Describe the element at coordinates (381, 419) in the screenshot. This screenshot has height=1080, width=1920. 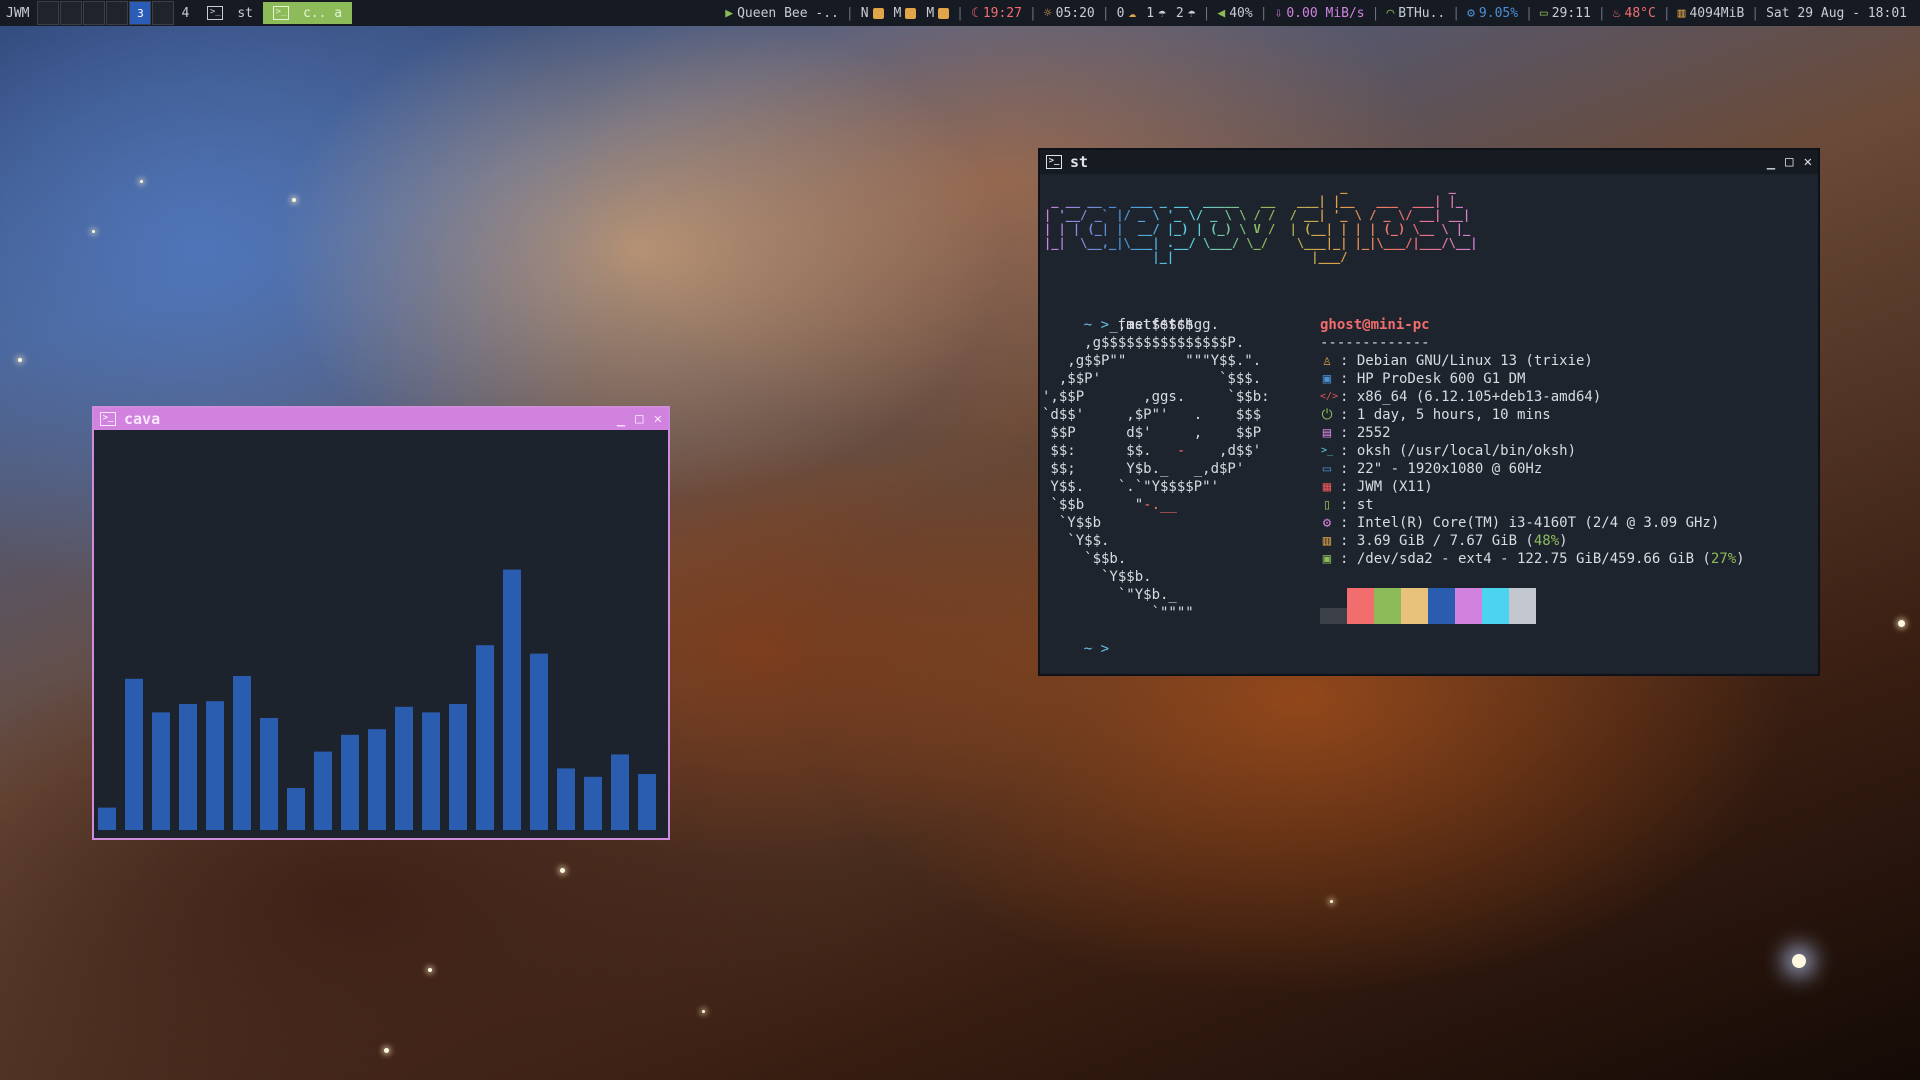
I see `cava-titlebar: >_ cava _ □ ✕` at that location.